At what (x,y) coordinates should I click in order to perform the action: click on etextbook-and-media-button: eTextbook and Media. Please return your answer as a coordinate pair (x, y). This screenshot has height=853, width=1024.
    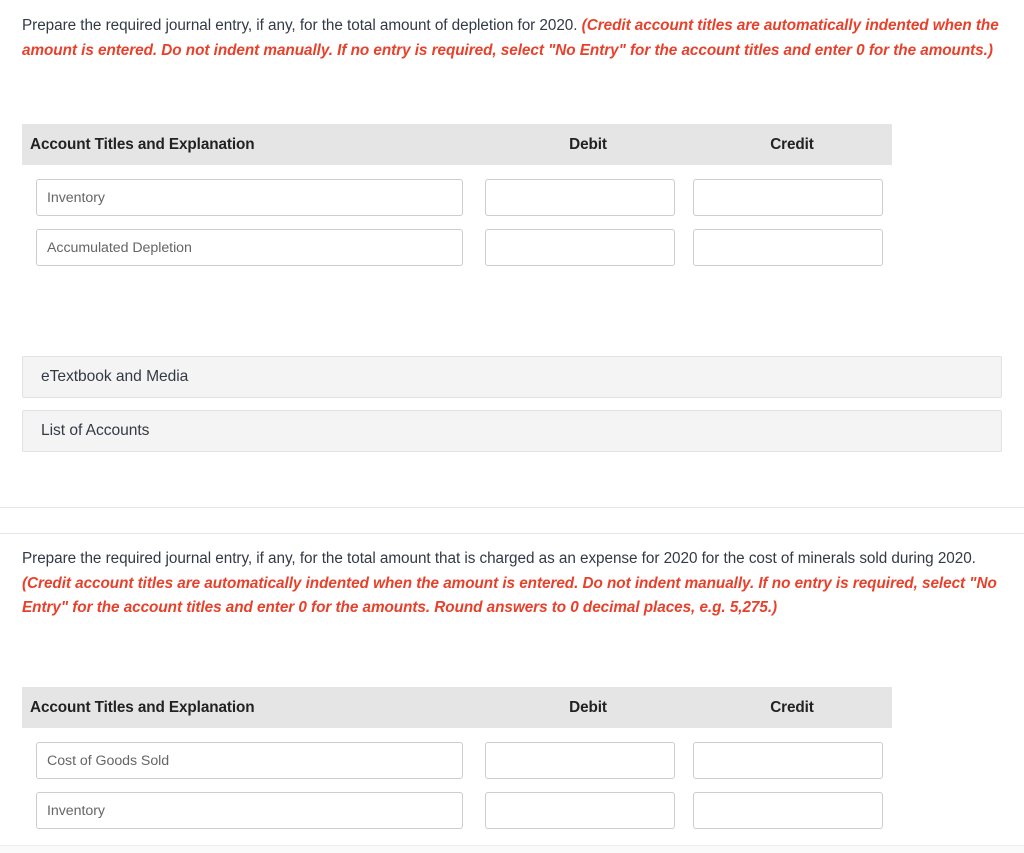
    Looking at the image, I should click on (512, 377).